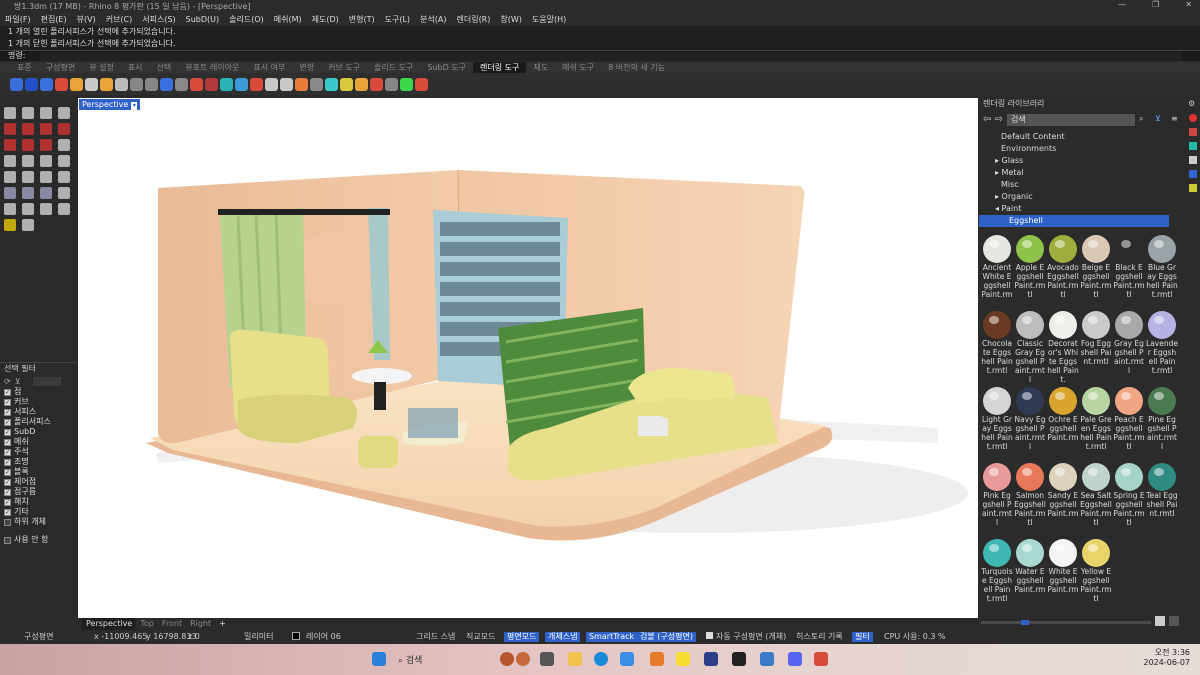 Image resolution: width=1200 pixels, height=675 pixels. I want to click on filter-item: ✓ 서피스, so click(38, 412).